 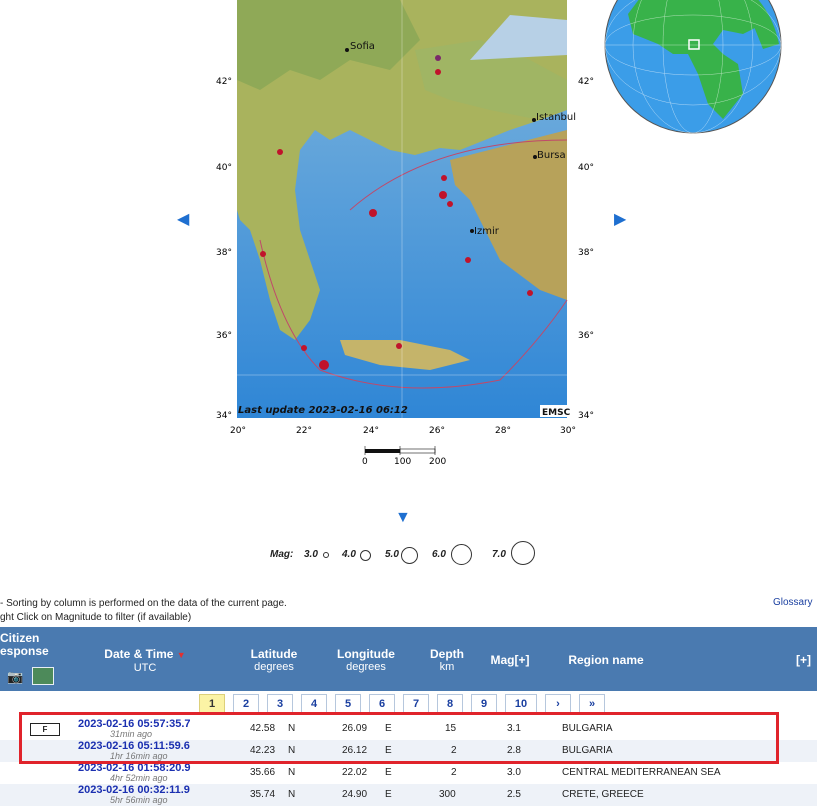 What do you see at coordinates (323, 410) in the screenshot?
I see `last-update-label: Last update 2023-02-16 06:12` at bounding box center [323, 410].